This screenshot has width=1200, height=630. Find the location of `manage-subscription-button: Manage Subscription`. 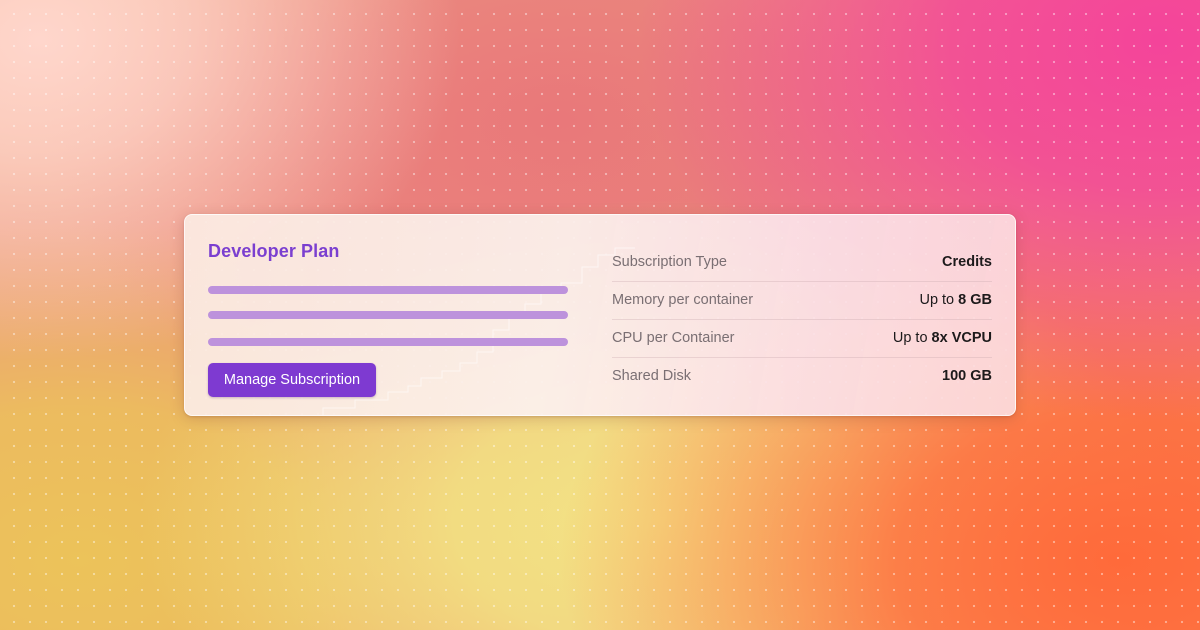

manage-subscription-button: Manage Subscription is located at coordinates (292, 380).